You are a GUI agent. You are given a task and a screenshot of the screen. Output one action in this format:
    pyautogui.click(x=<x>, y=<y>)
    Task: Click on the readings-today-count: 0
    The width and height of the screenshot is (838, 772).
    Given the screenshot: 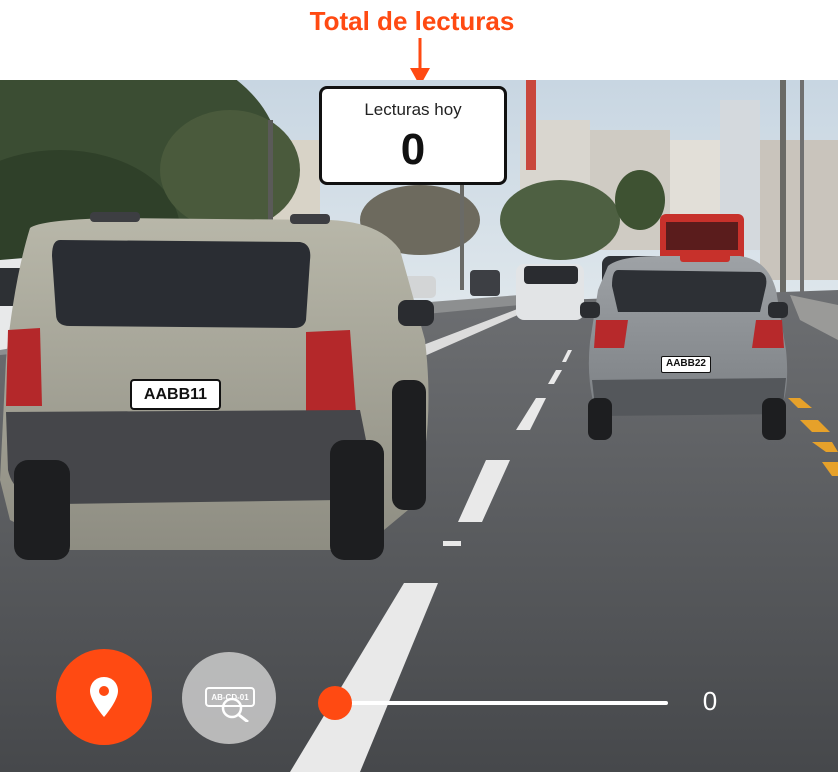 What is the action you would take?
    pyautogui.click(x=413, y=149)
    